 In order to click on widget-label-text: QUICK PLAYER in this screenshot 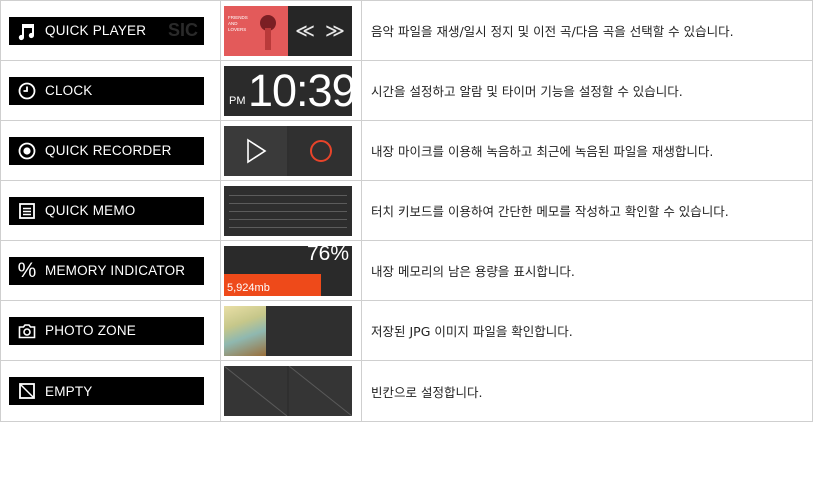, I will do `click(96, 30)`.